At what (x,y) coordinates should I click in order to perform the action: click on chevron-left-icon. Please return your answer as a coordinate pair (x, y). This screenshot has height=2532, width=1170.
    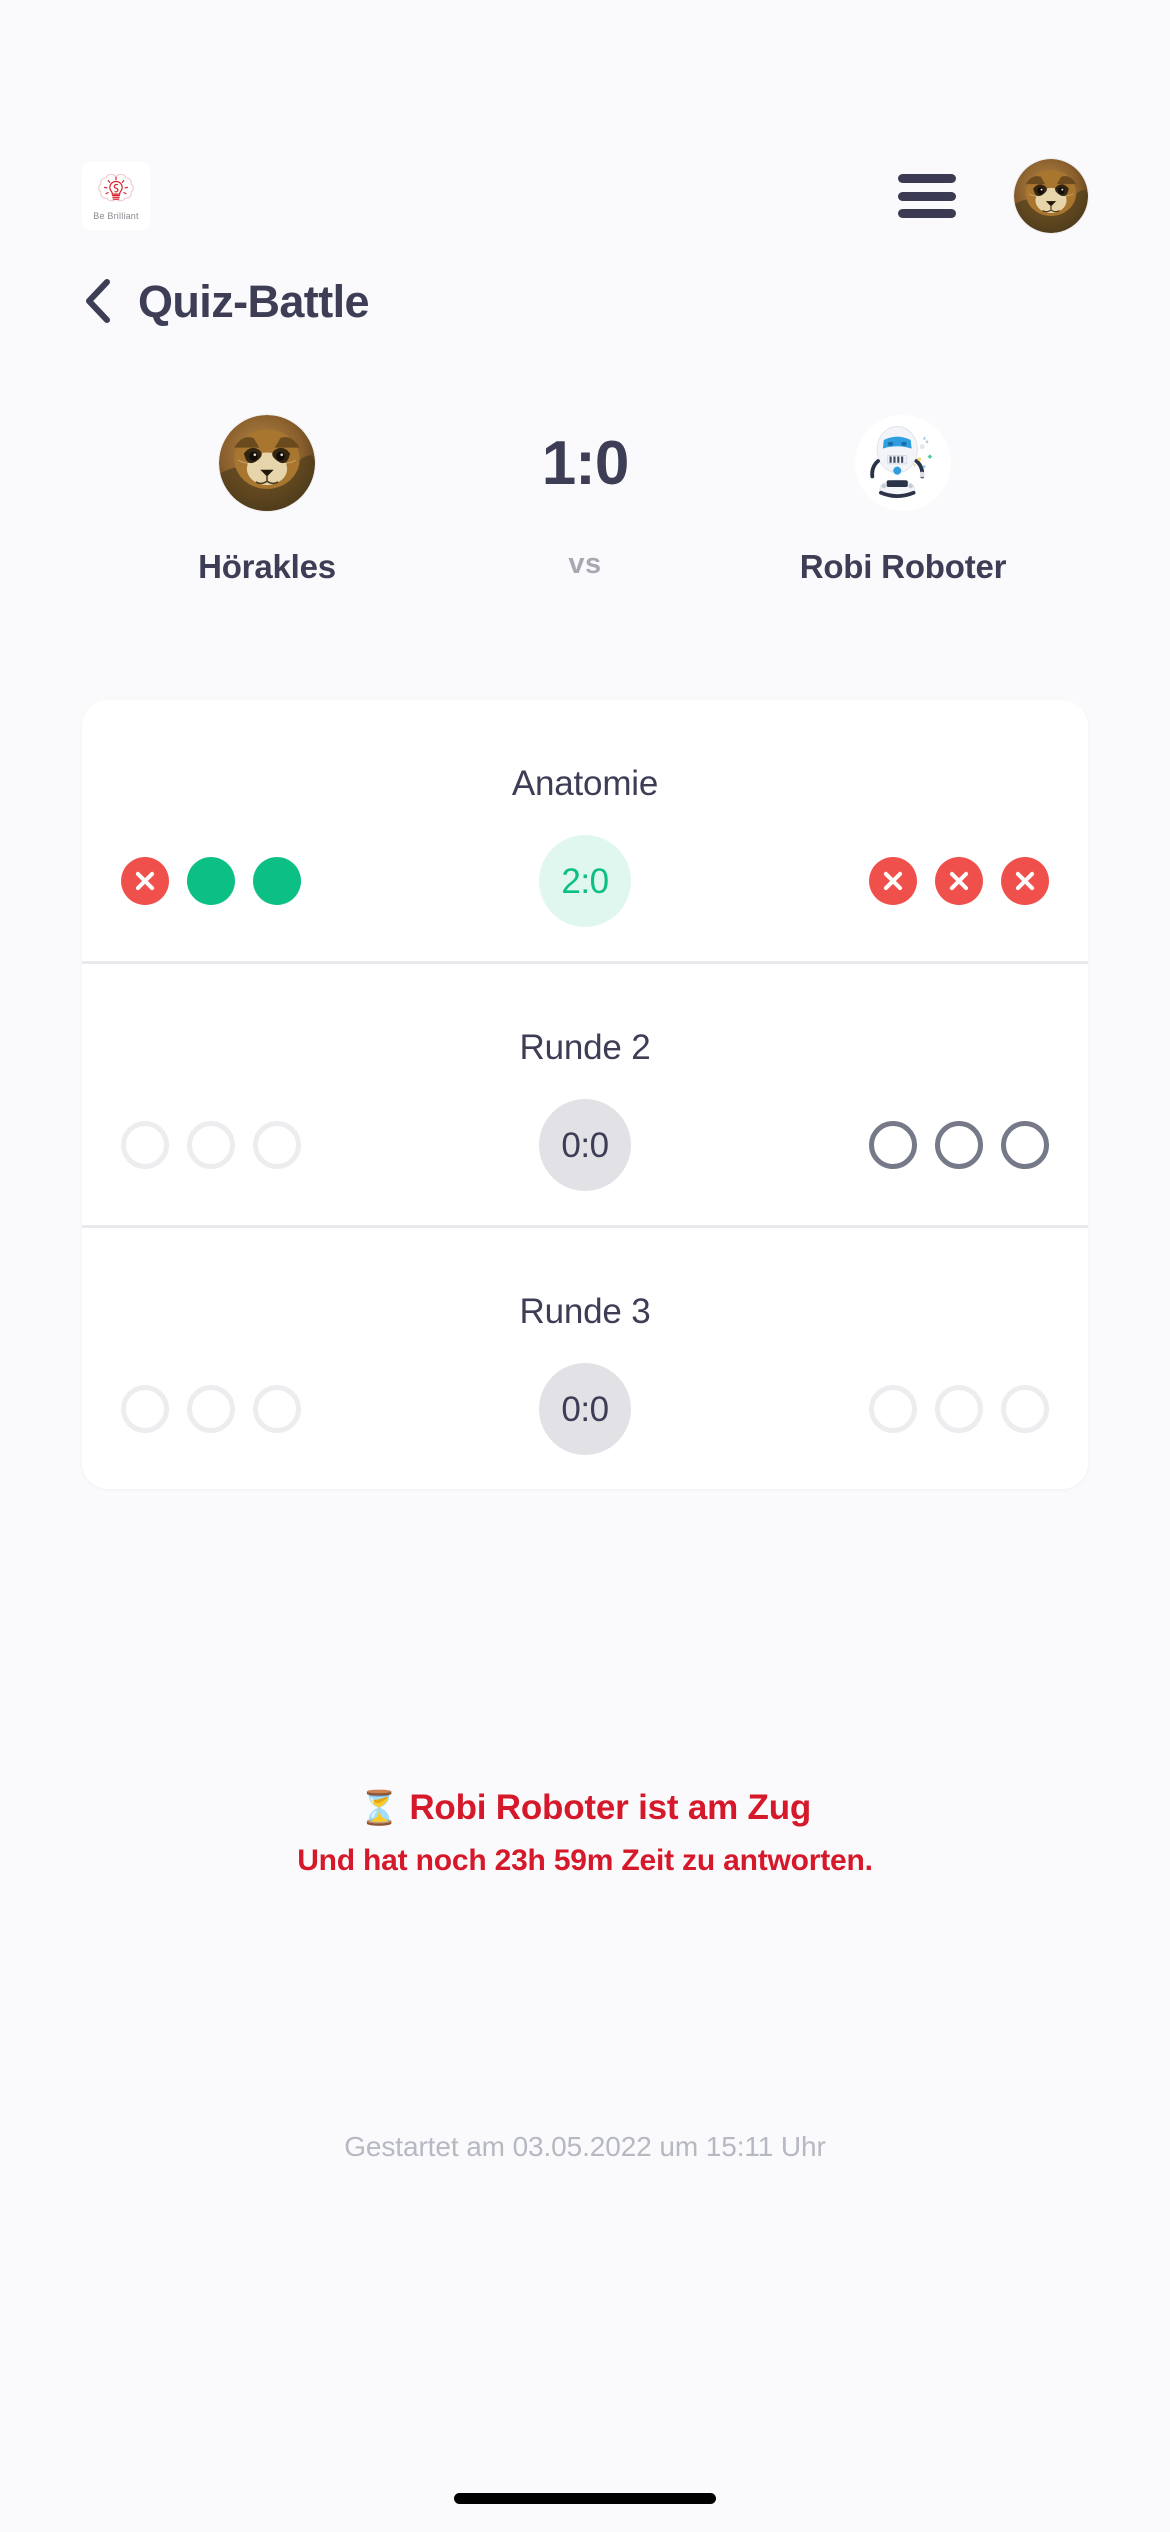
    Looking at the image, I should click on (98, 301).